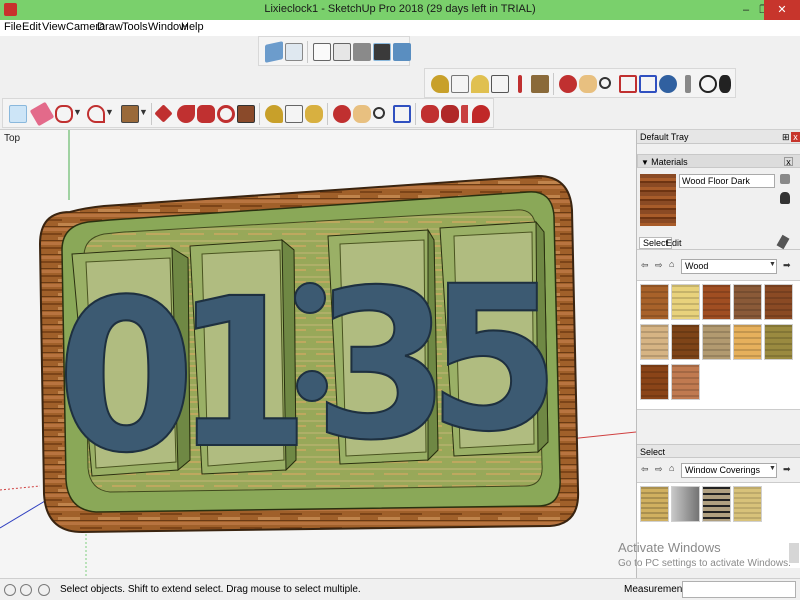  What do you see at coordinates (795, 137) in the screenshot?
I see `tray-close-icon: x` at bounding box center [795, 137].